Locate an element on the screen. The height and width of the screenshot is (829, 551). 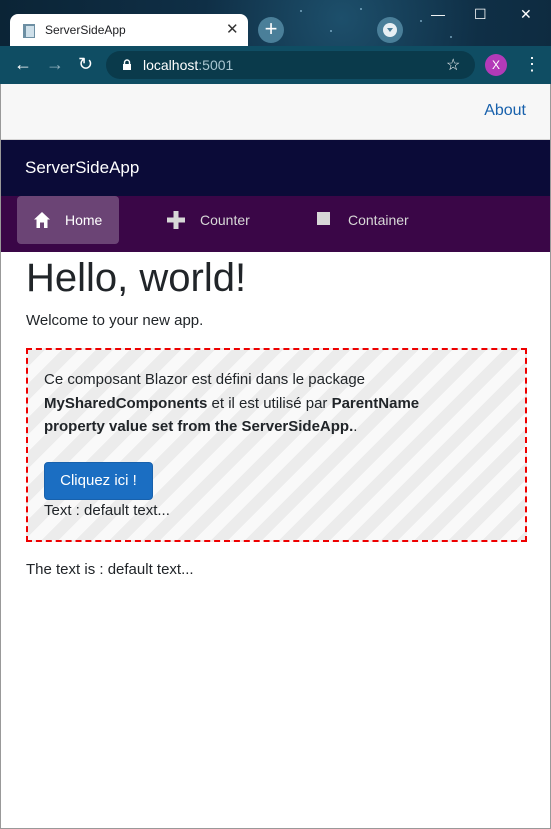
url-text: localhost:5001 is located at coordinates (188, 65).